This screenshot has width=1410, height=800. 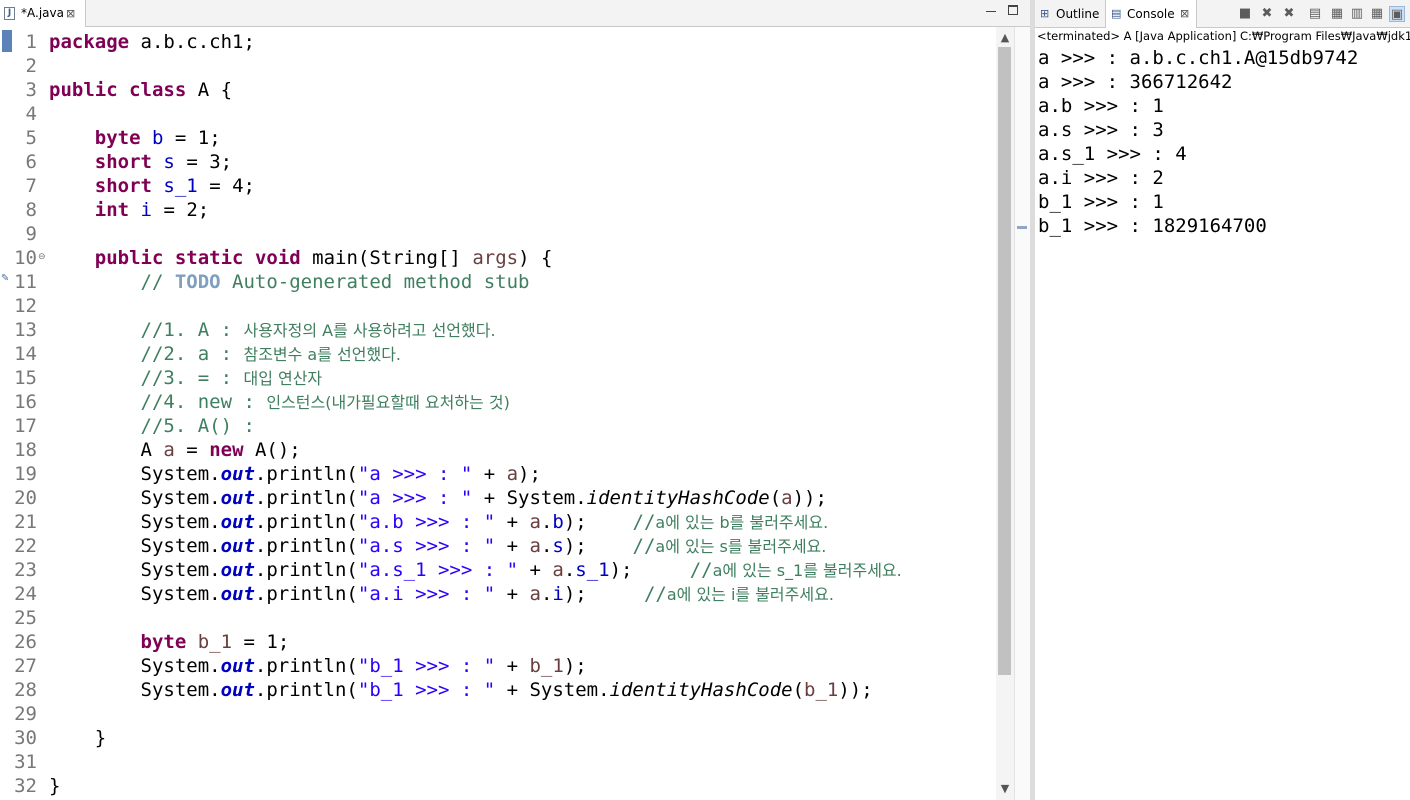 What do you see at coordinates (1357, 14) in the screenshot?
I see `word-wrap-icon: ▥` at bounding box center [1357, 14].